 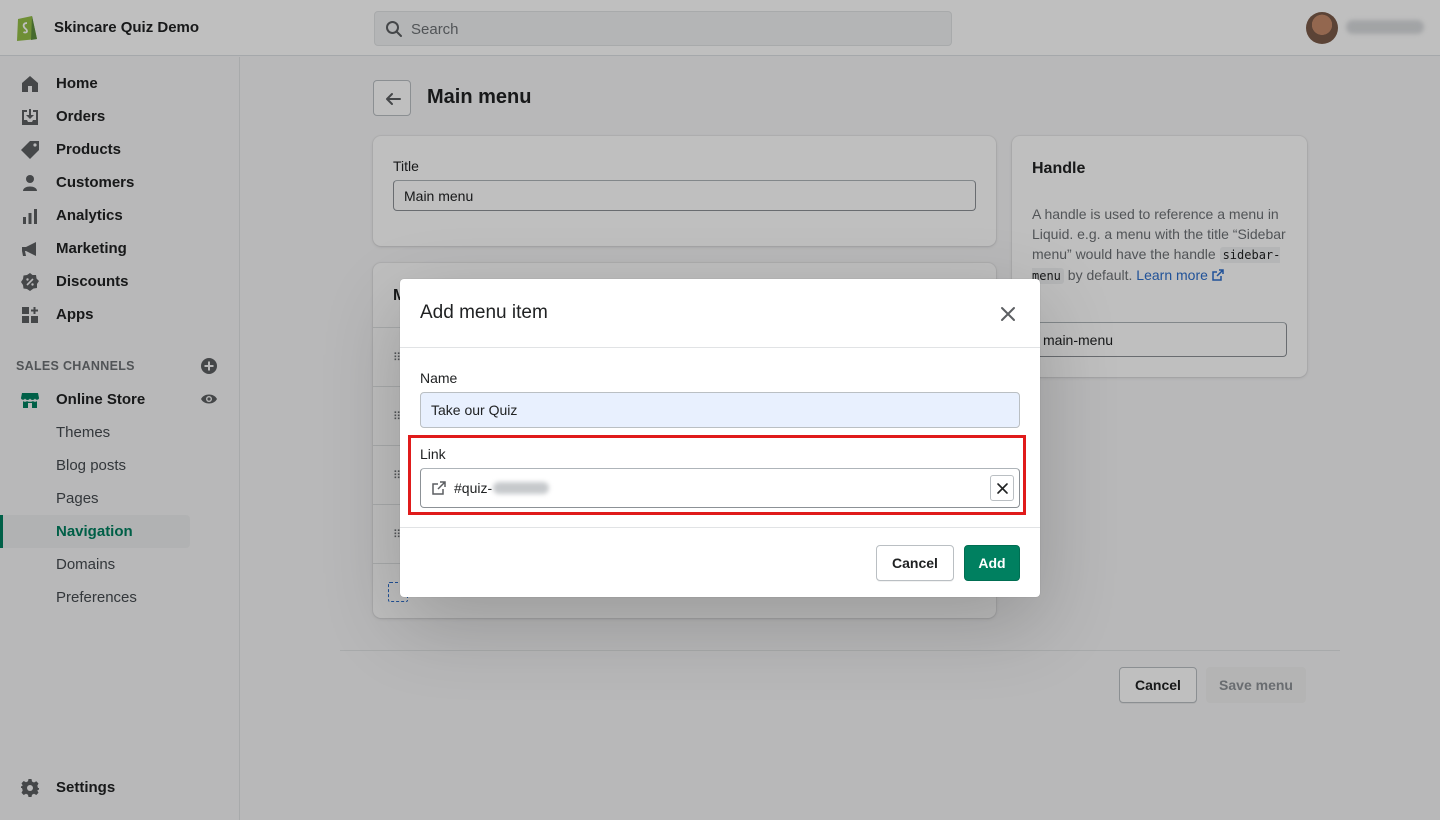 I want to click on link-value-text: #quiz-, so click(x=473, y=488).